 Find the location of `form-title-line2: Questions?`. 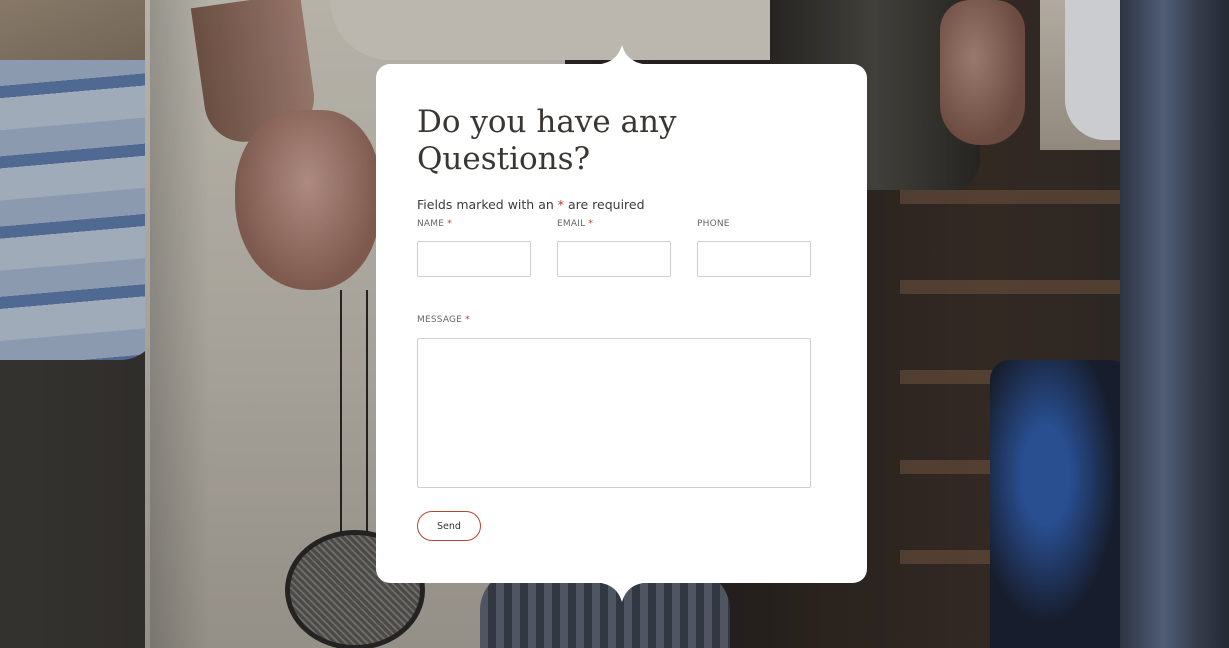

form-title-line2: Questions? is located at coordinates (504, 159).